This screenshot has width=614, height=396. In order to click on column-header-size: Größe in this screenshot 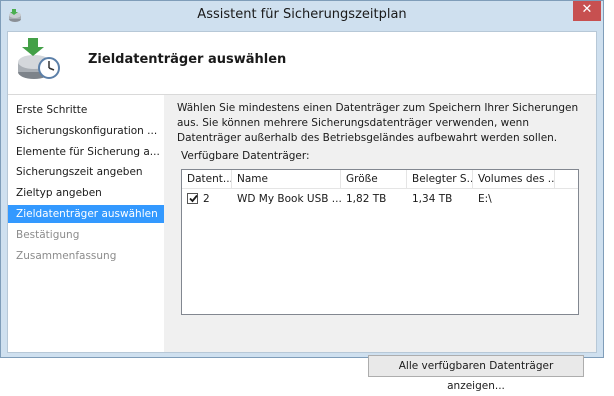, I will do `click(374, 179)`.